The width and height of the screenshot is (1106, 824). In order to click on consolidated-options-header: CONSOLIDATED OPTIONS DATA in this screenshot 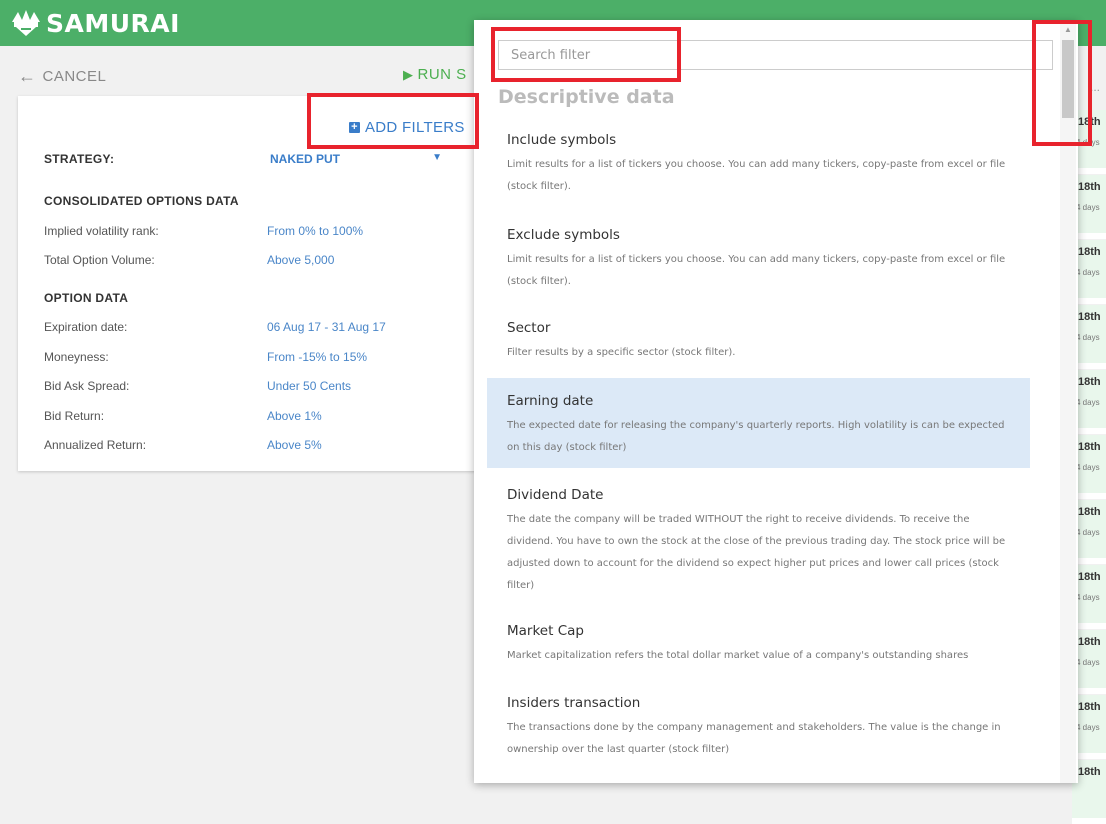, I will do `click(141, 201)`.